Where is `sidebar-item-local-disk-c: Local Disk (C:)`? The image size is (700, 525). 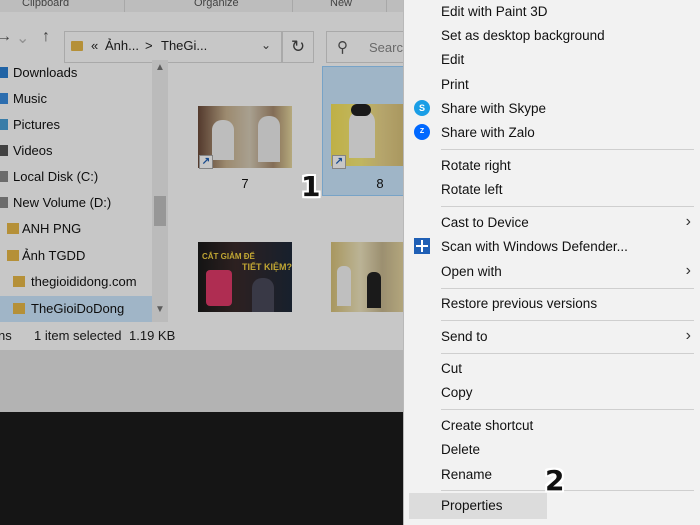 sidebar-item-local-disk-c: Local Disk (C:) is located at coordinates (76, 177).